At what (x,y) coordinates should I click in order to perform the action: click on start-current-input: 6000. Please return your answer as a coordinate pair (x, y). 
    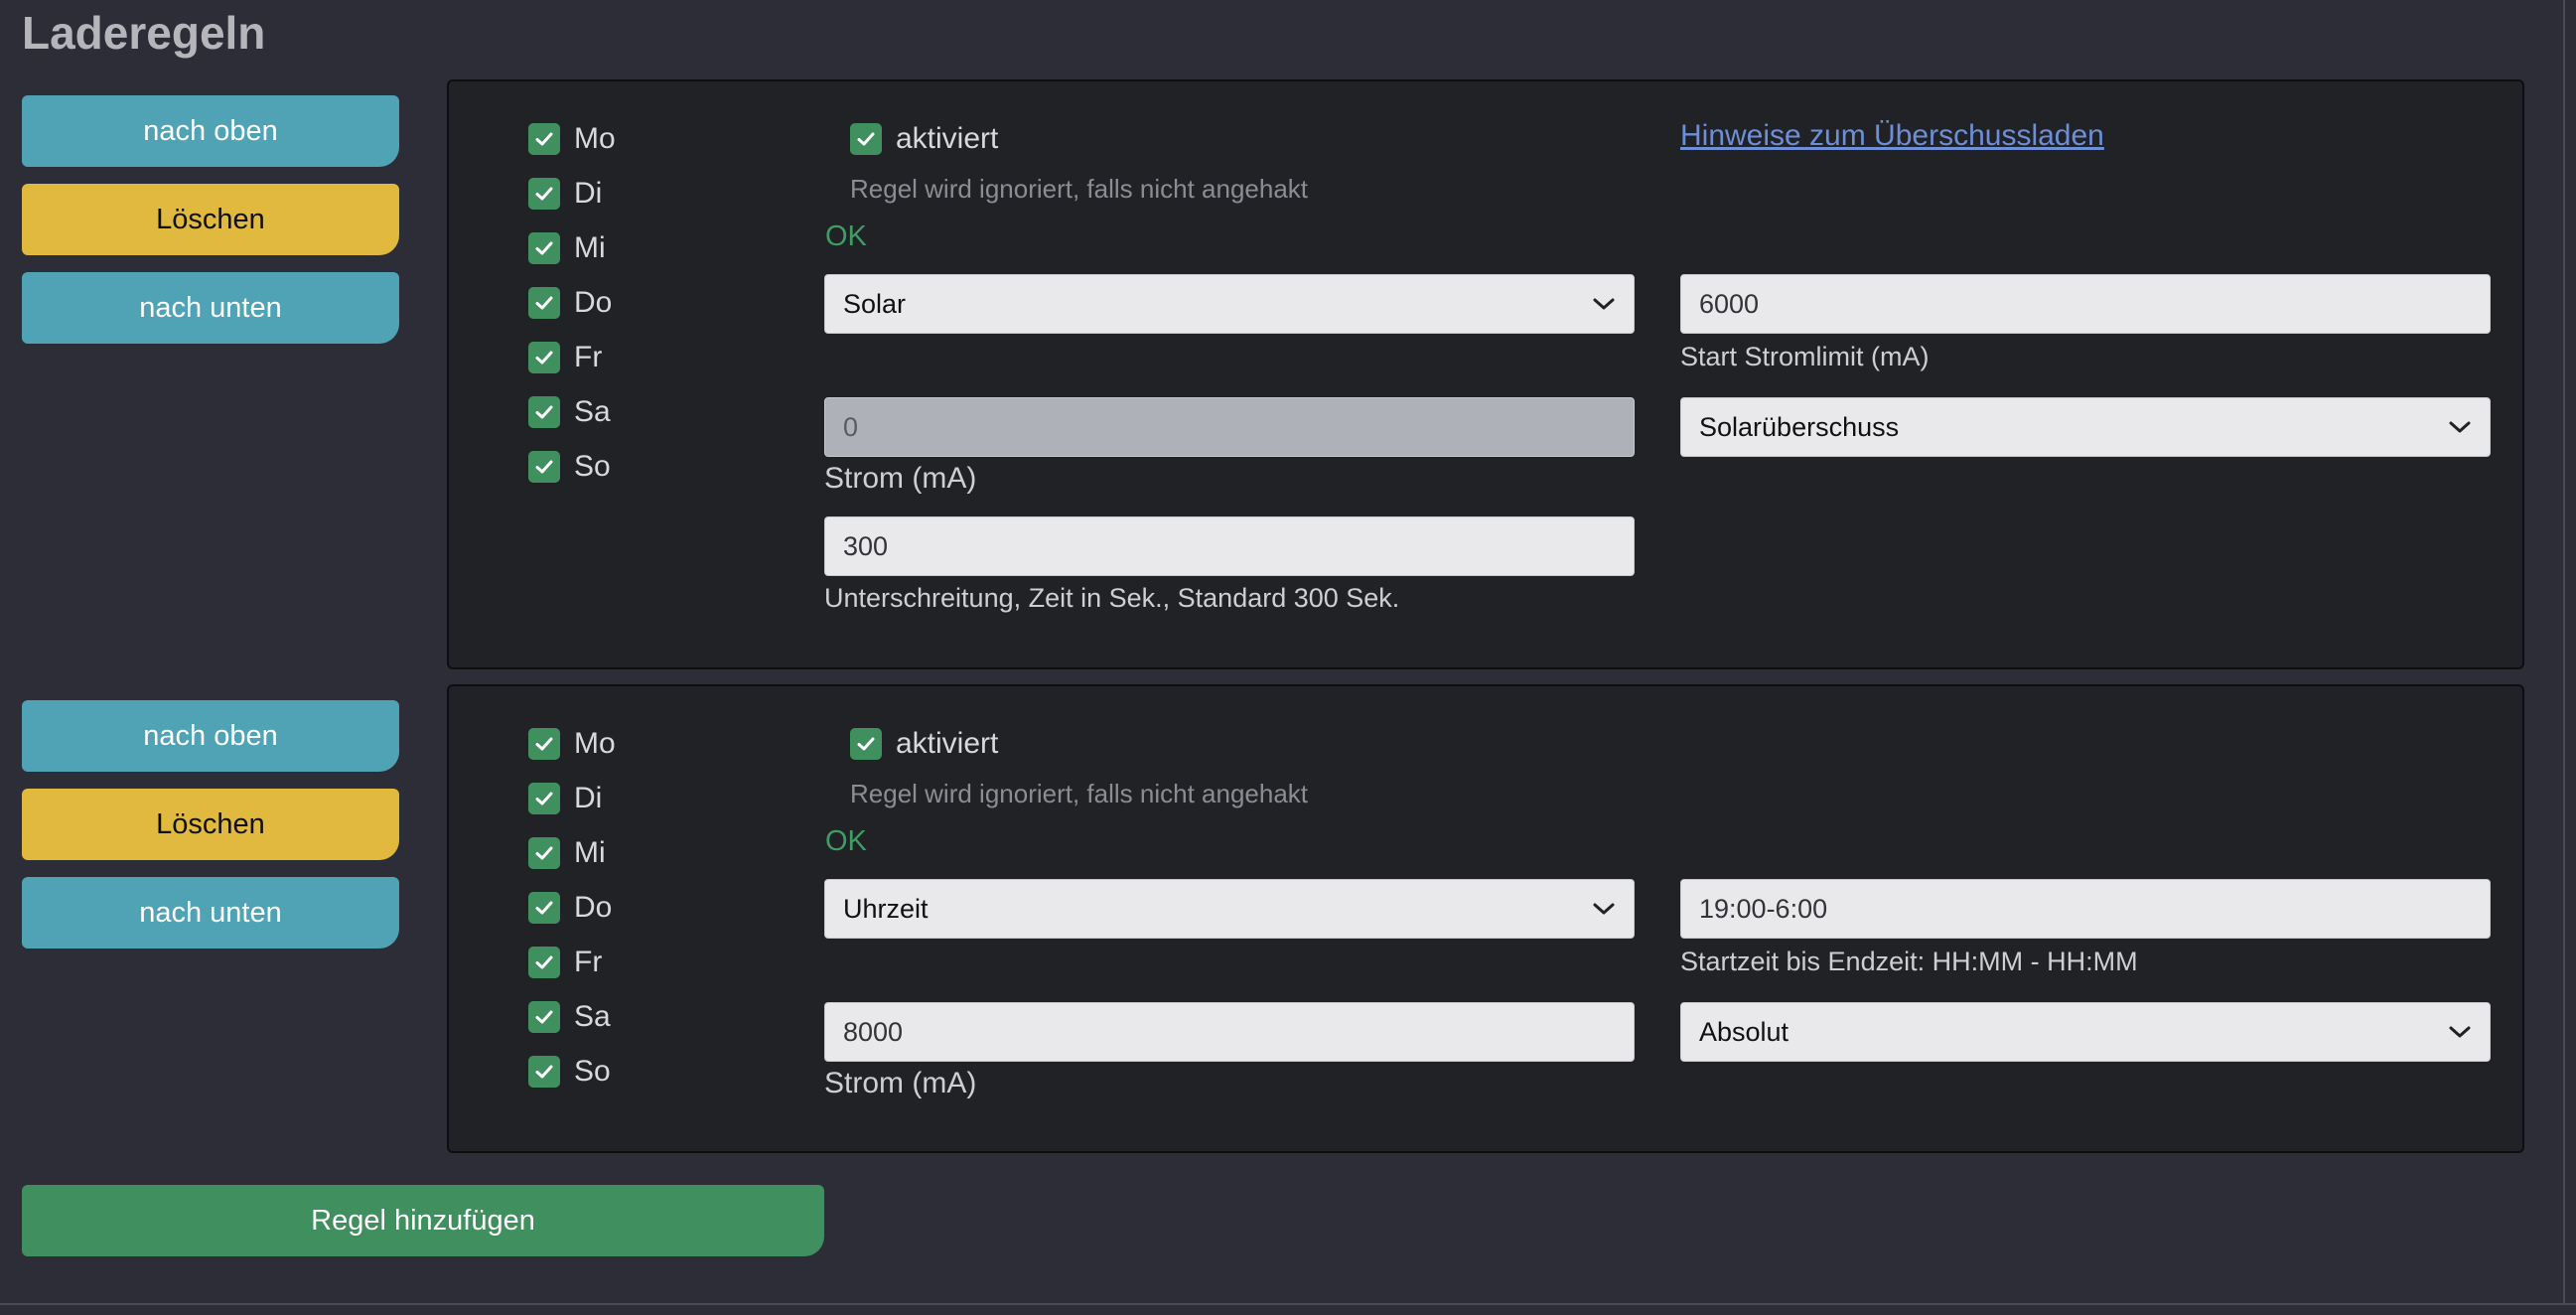
    Looking at the image, I should click on (2085, 304).